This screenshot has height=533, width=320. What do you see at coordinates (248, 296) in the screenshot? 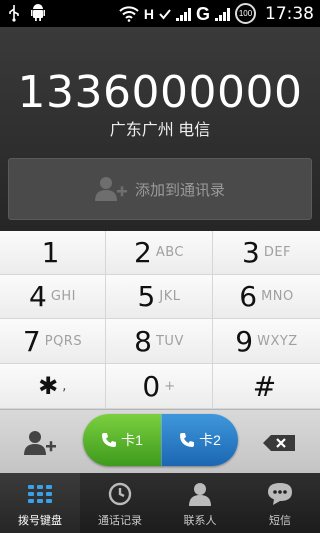
I see `key-digit: 6` at bounding box center [248, 296].